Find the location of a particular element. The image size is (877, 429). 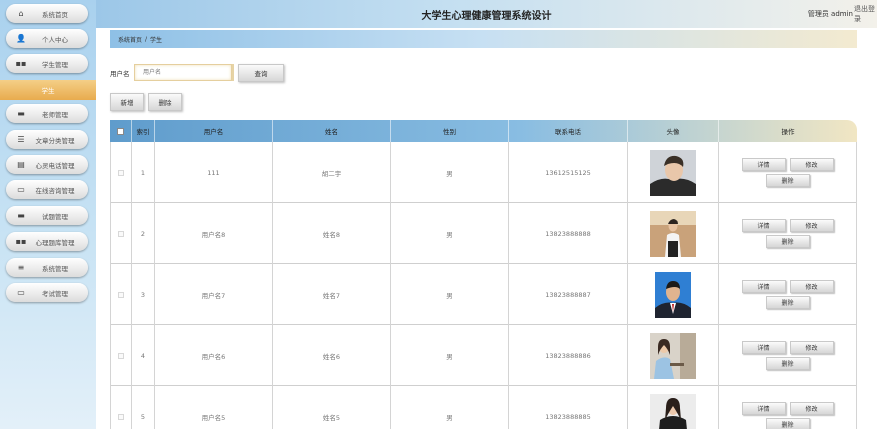

column-header: 联系电话 is located at coordinates (568, 131).